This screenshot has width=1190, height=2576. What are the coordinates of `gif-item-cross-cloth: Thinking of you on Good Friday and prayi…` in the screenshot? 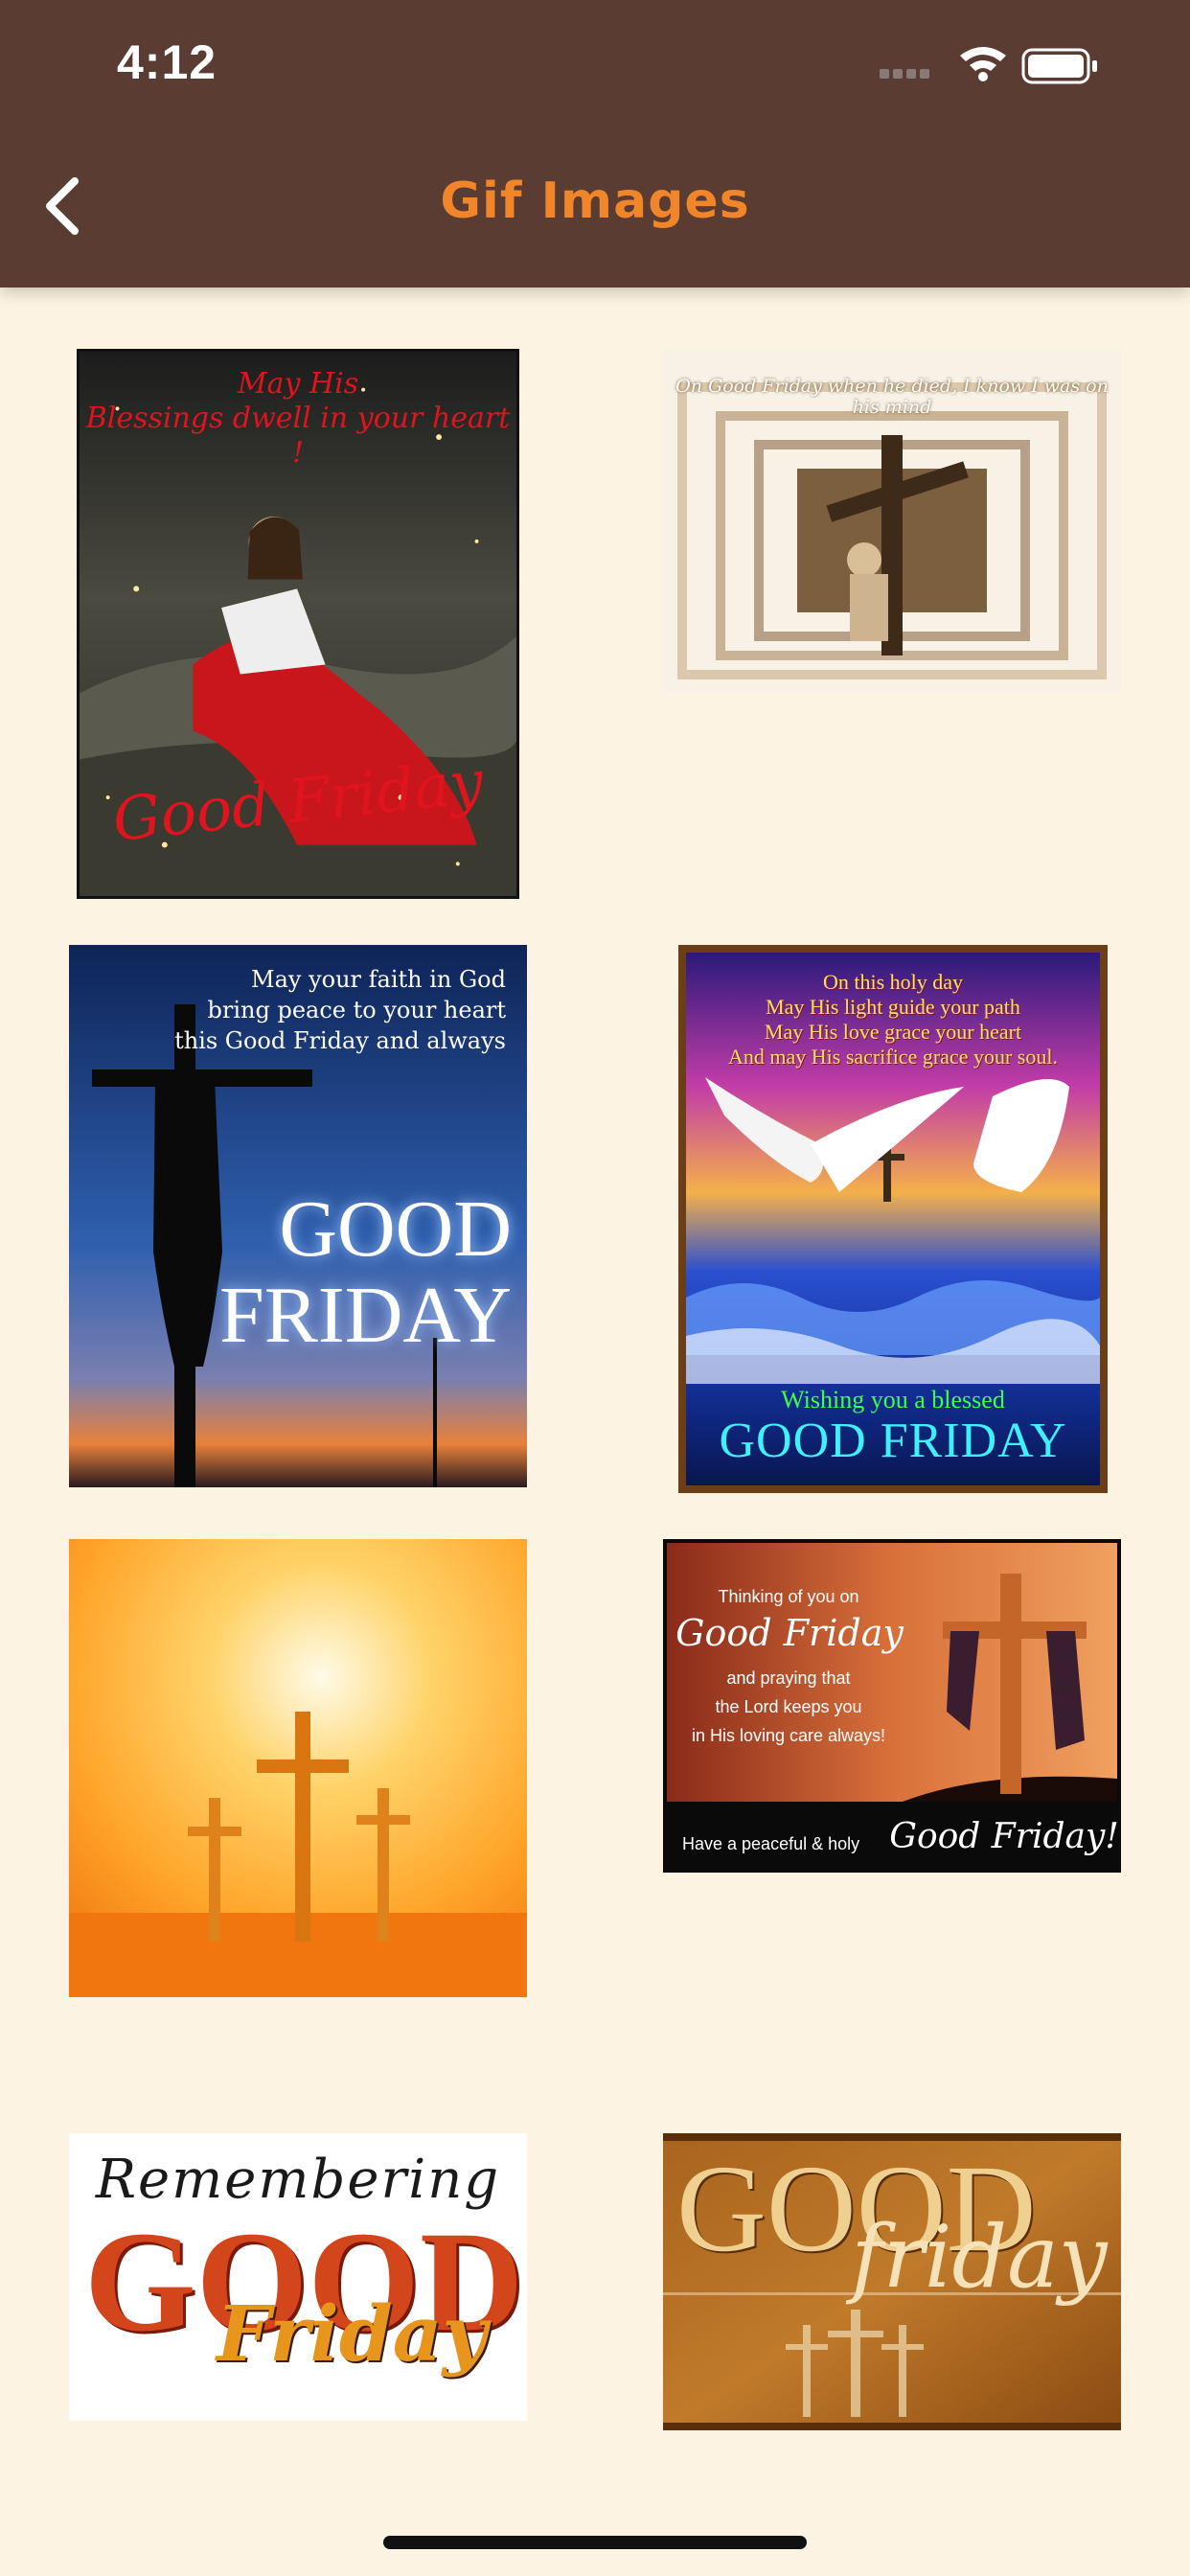 It's located at (892, 1706).